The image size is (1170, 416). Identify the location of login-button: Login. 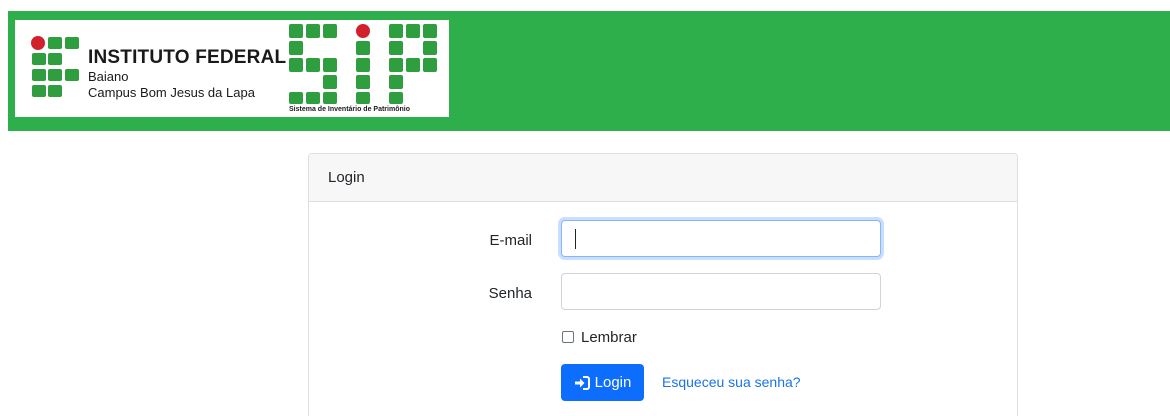
(602, 382).